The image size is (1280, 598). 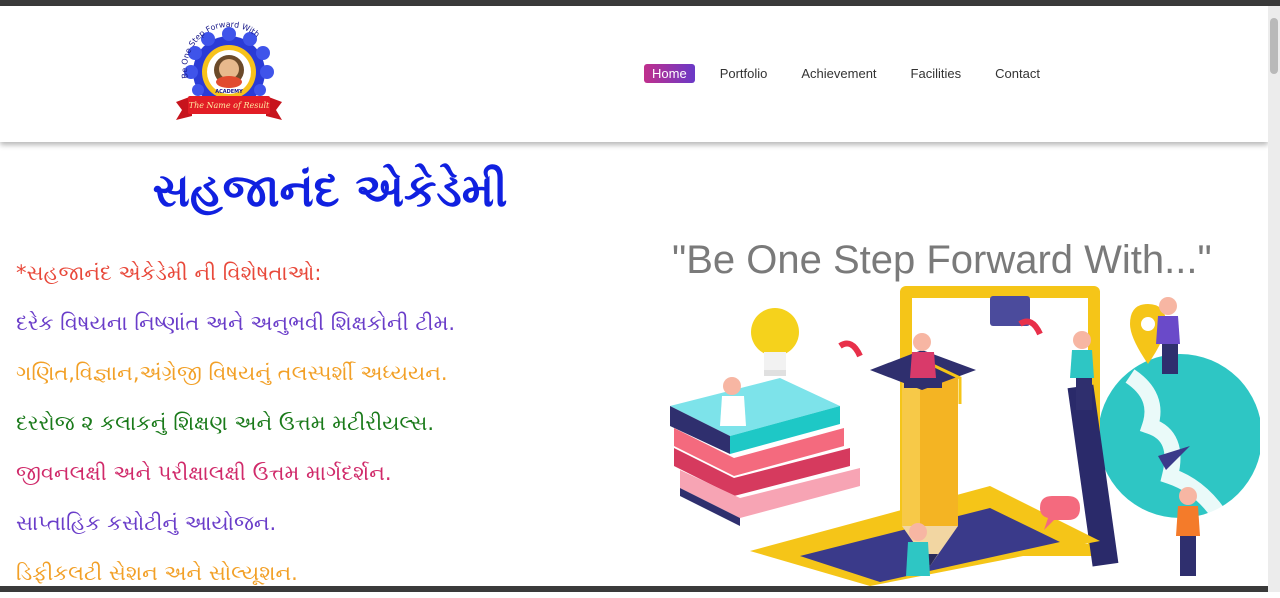 What do you see at coordinates (744, 73) in the screenshot?
I see `nav-portfolio: Portfolio` at bounding box center [744, 73].